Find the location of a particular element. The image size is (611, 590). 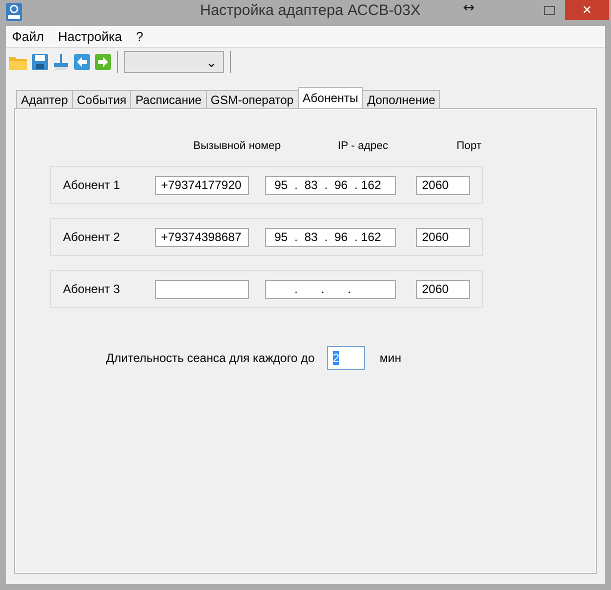

menu-item: ? is located at coordinates (140, 36).